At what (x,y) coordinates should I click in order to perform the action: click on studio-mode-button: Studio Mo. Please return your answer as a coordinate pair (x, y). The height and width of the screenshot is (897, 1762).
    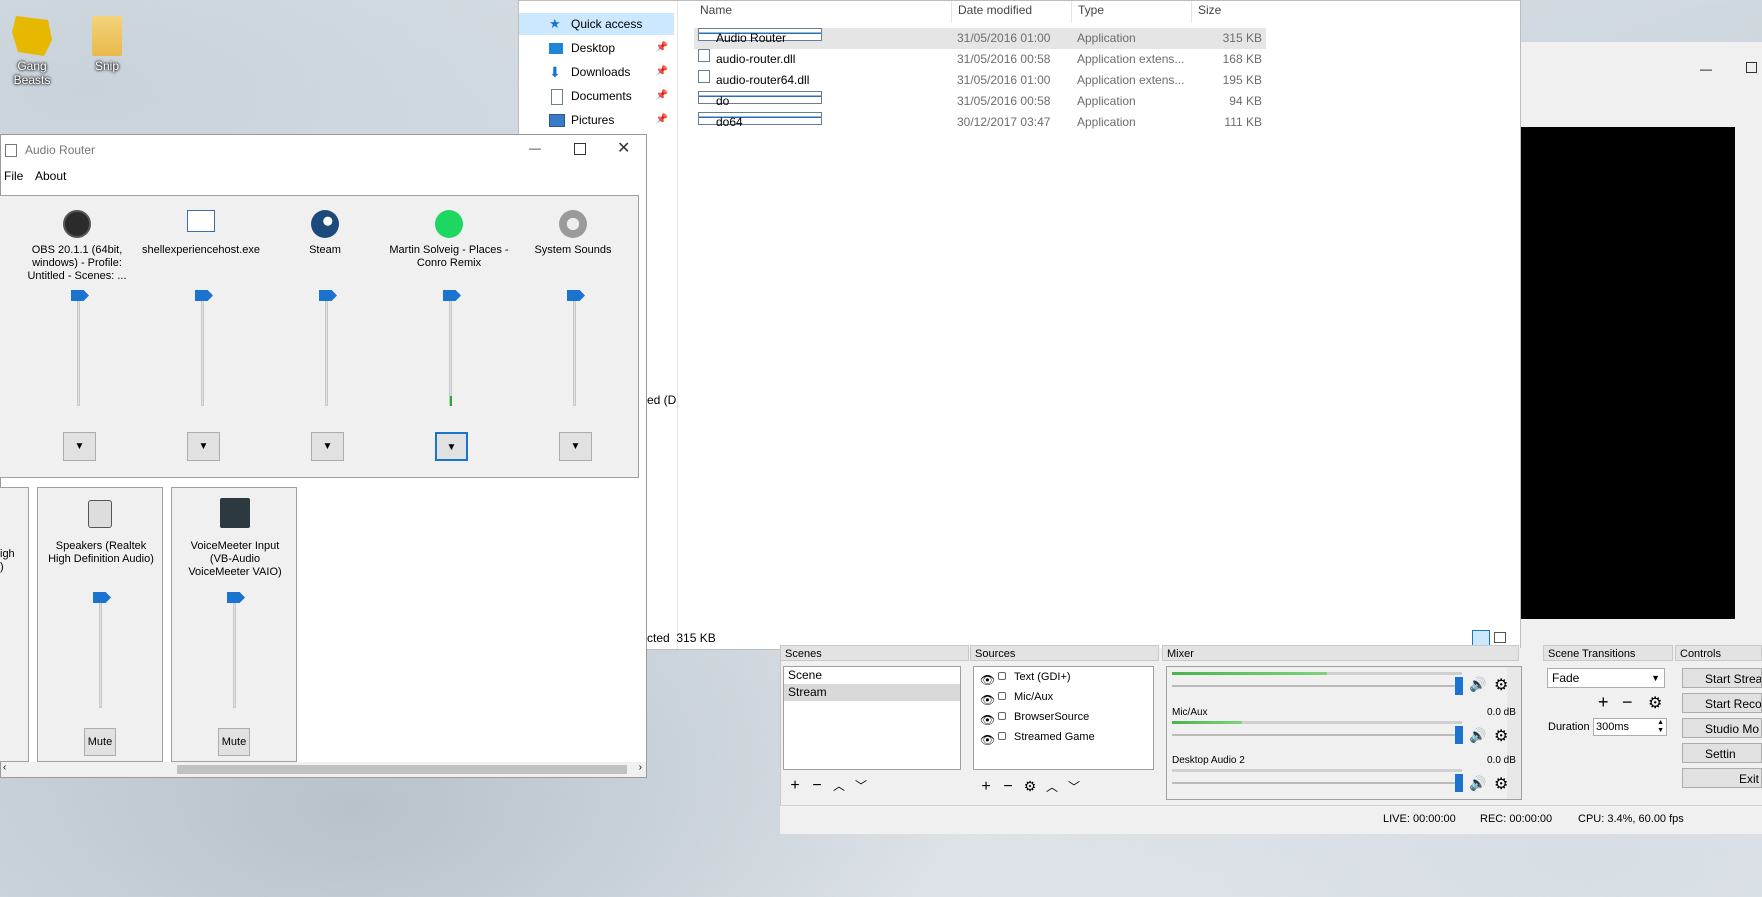
    Looking at the image, I should click on (1722, 728).